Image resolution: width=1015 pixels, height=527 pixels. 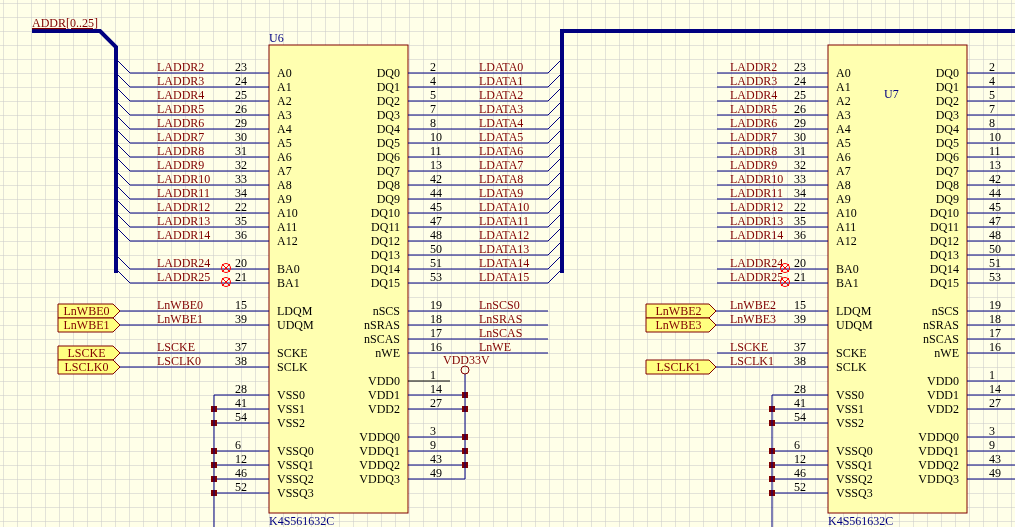 What do you see at coordinates (291, 409) in the screenshot?
I see `pin-name: VSS1` at bounding box center [291, 409].